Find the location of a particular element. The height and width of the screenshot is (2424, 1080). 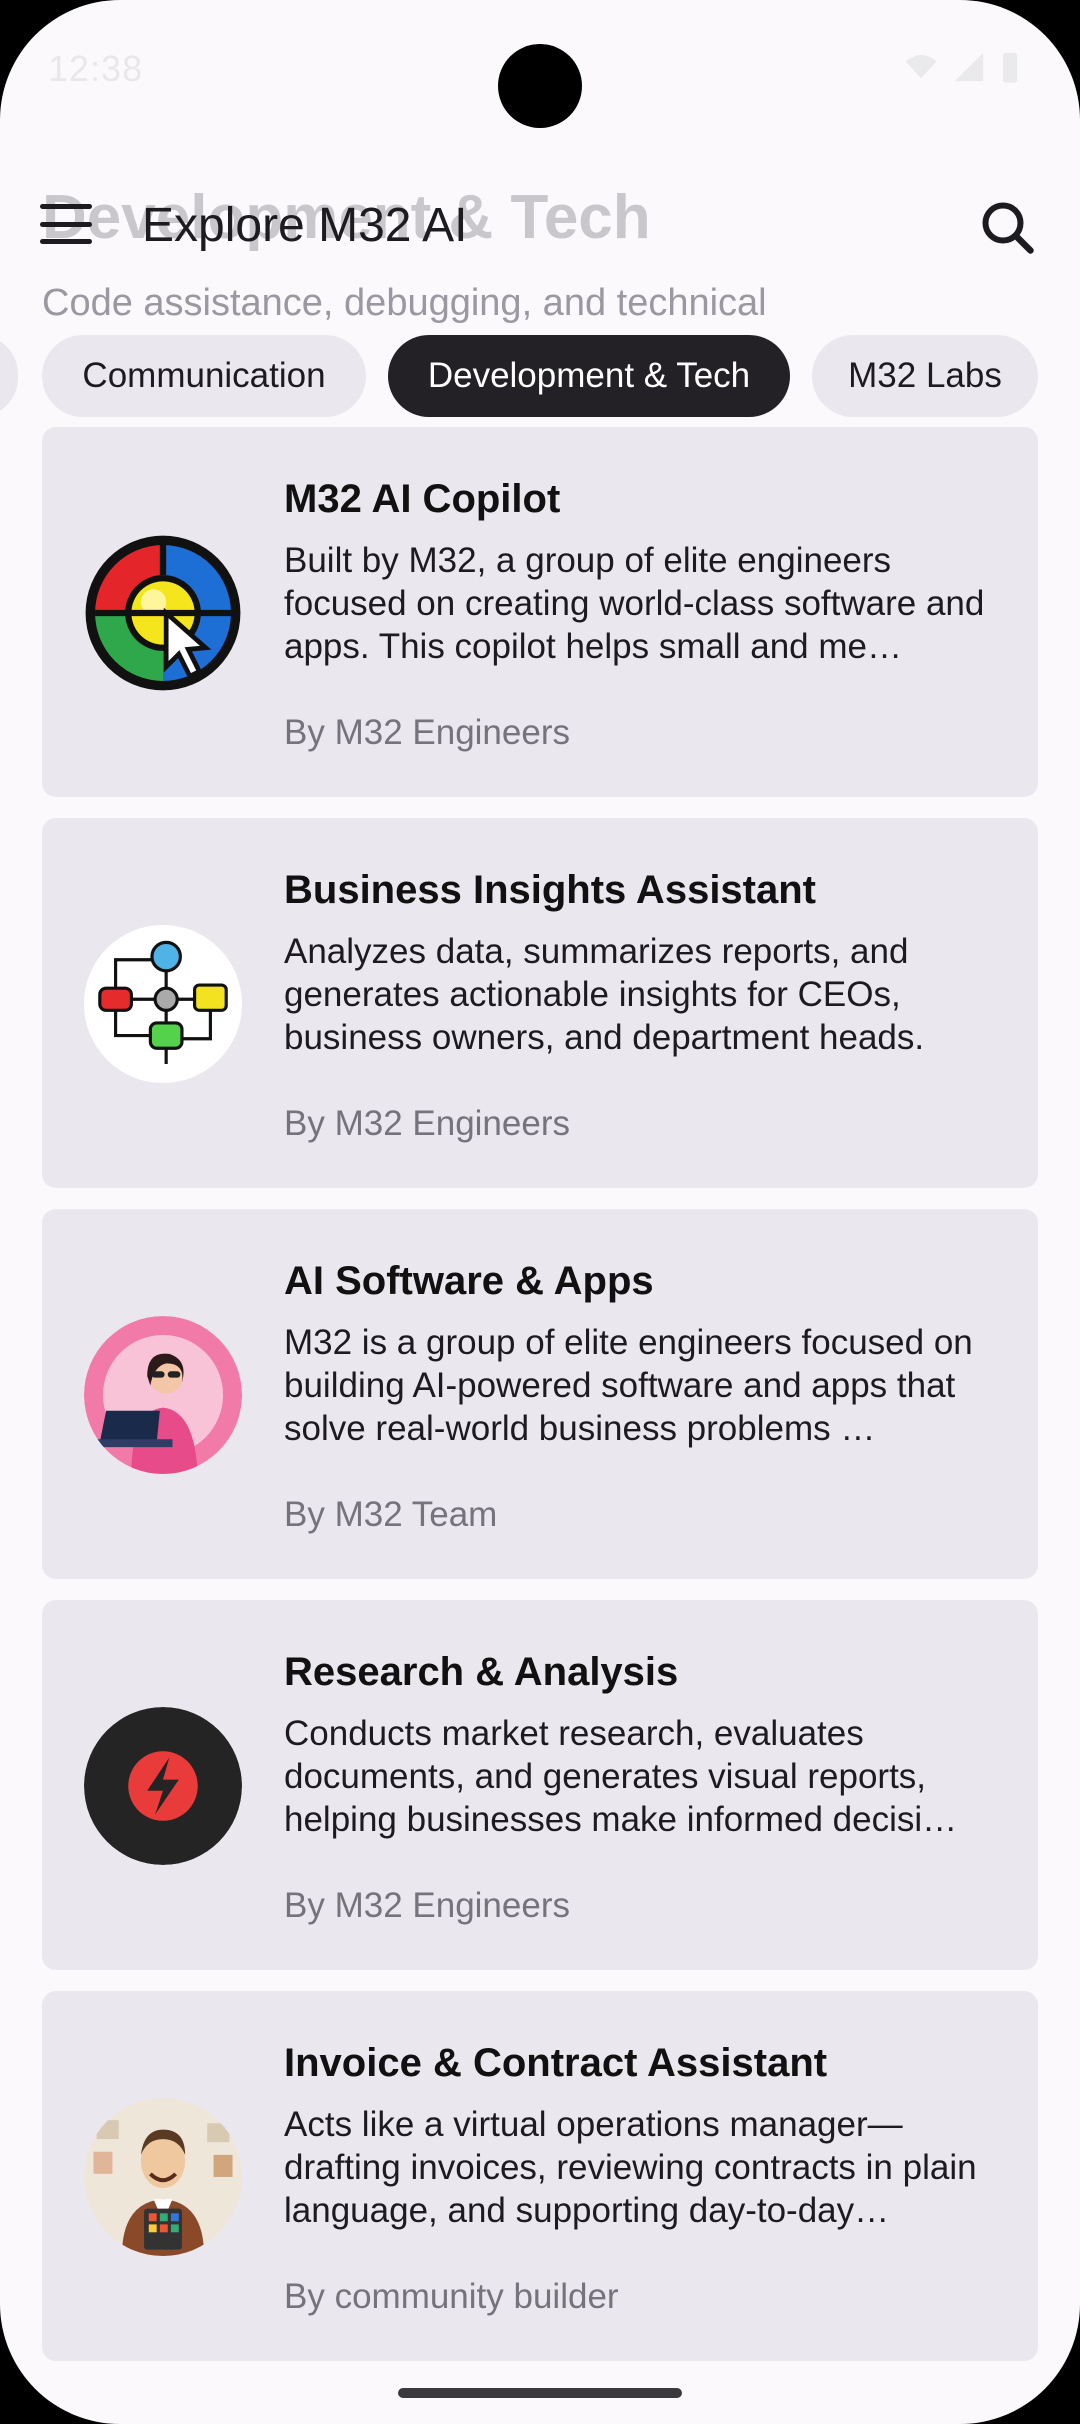

card-author: By M32 Team is located at coordinates (391, 1514).